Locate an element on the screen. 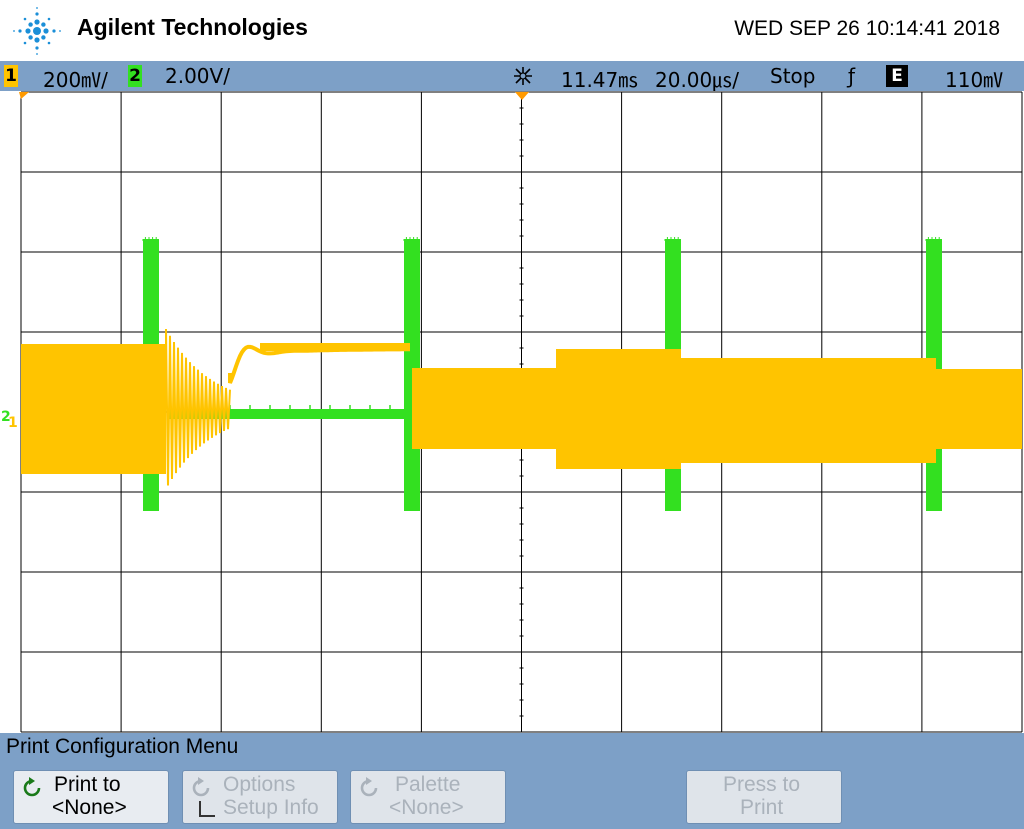 Image resolution: width=1024 pixels, height=829 pixels. palette-value: <None> is located at coordinates (426, 807).